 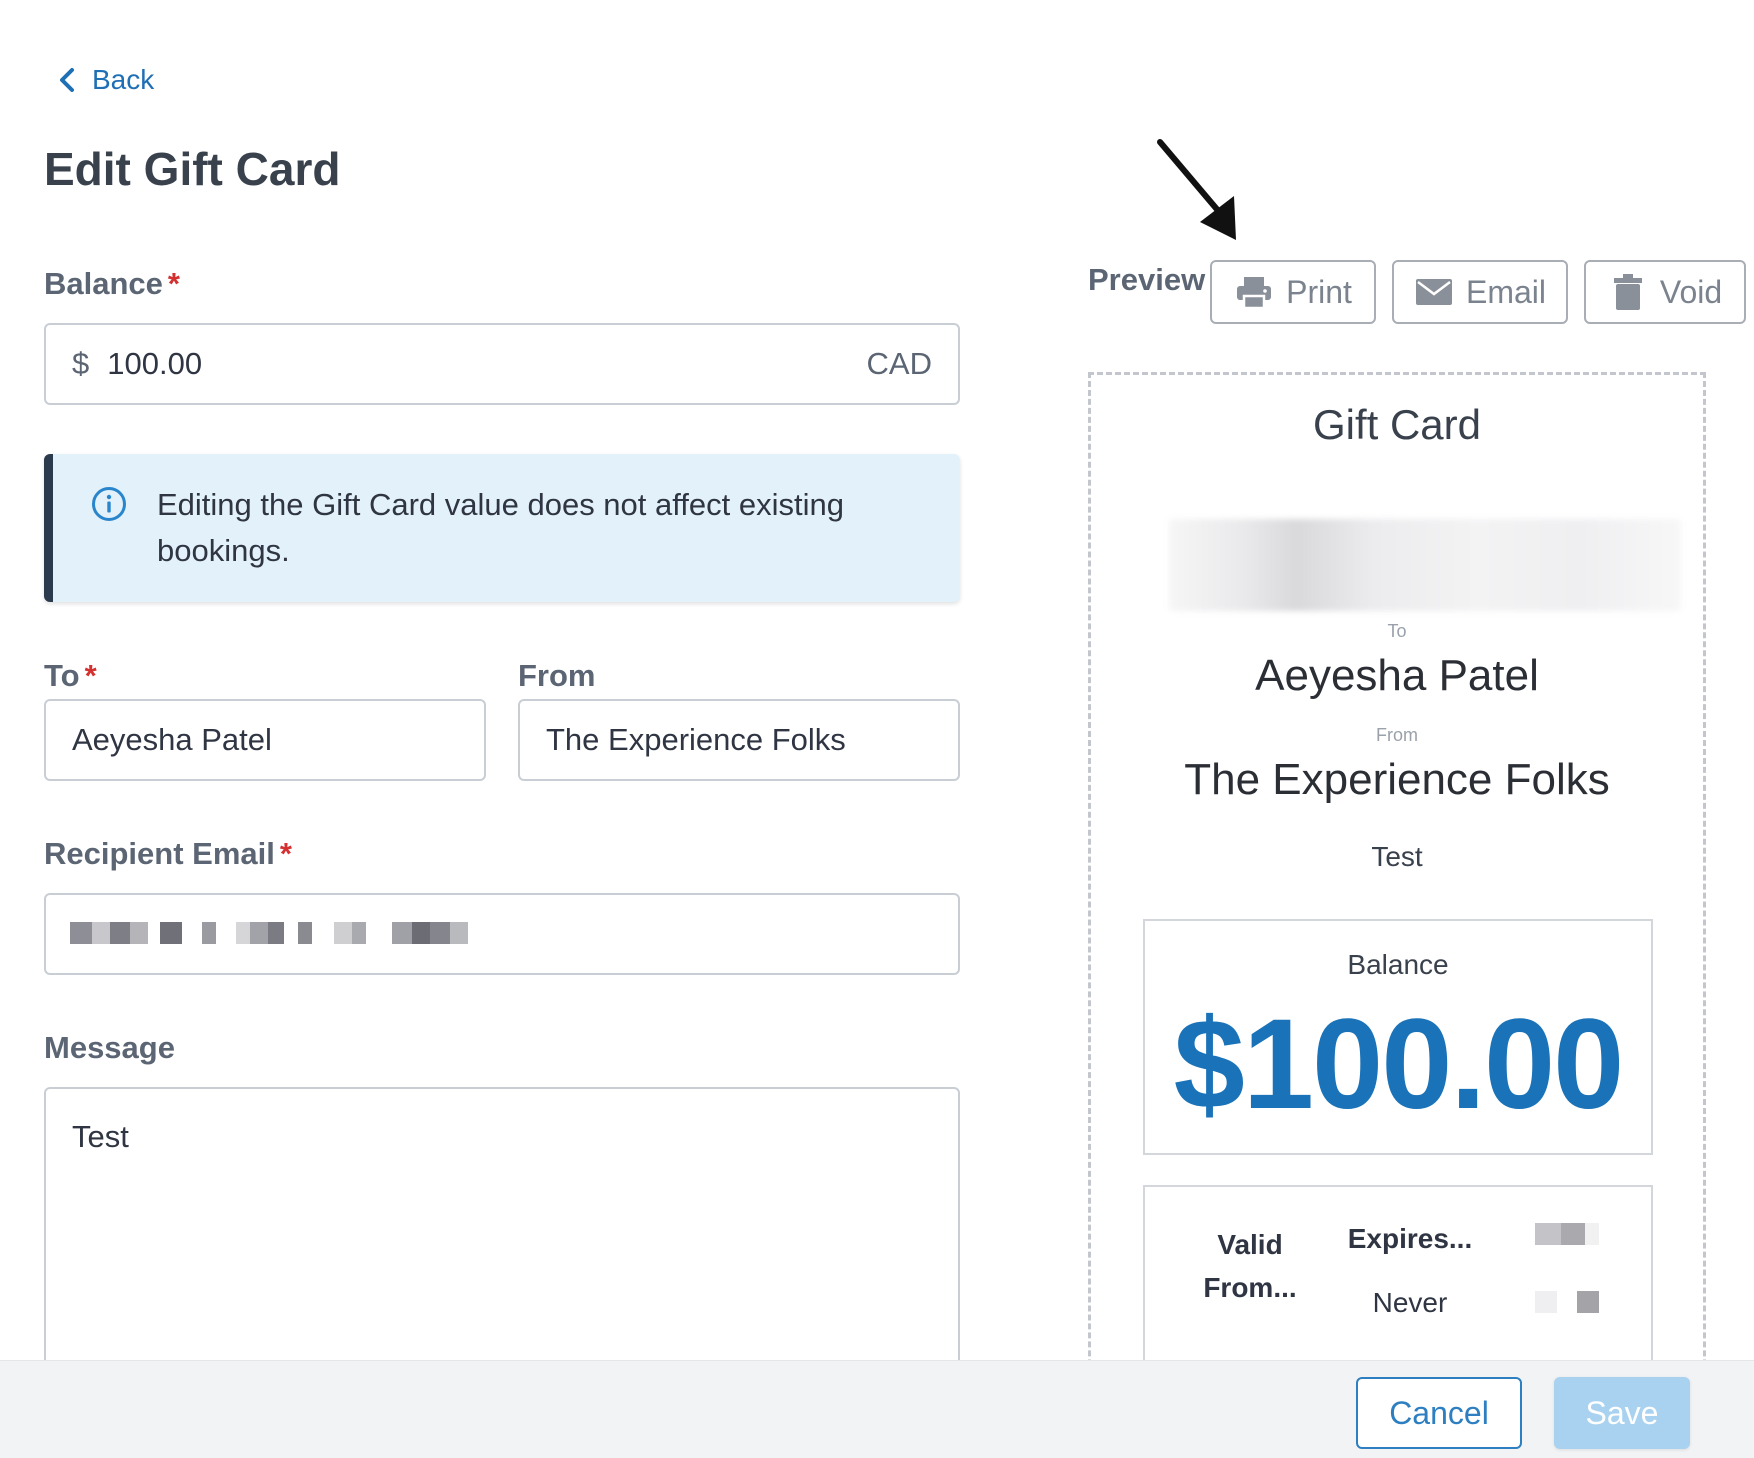 What do you see at coordinates (81, 363) in the screenshot?
I see `currency-symbol: $` at bounding box center [81, 363].